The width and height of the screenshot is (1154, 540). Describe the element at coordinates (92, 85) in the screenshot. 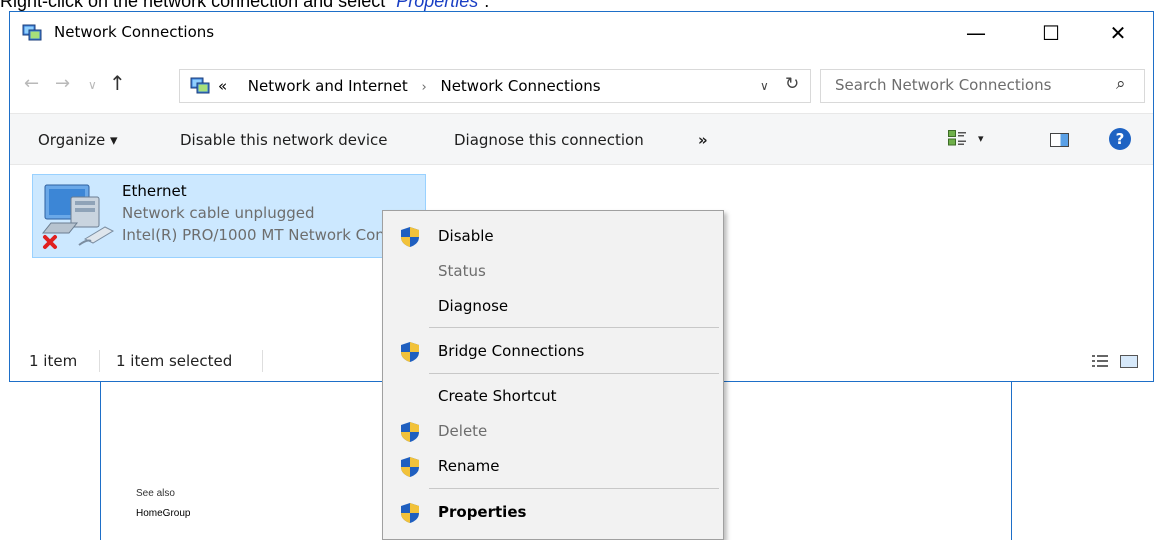

I see `recent-locations-chevron-icon: ∨` at that location.